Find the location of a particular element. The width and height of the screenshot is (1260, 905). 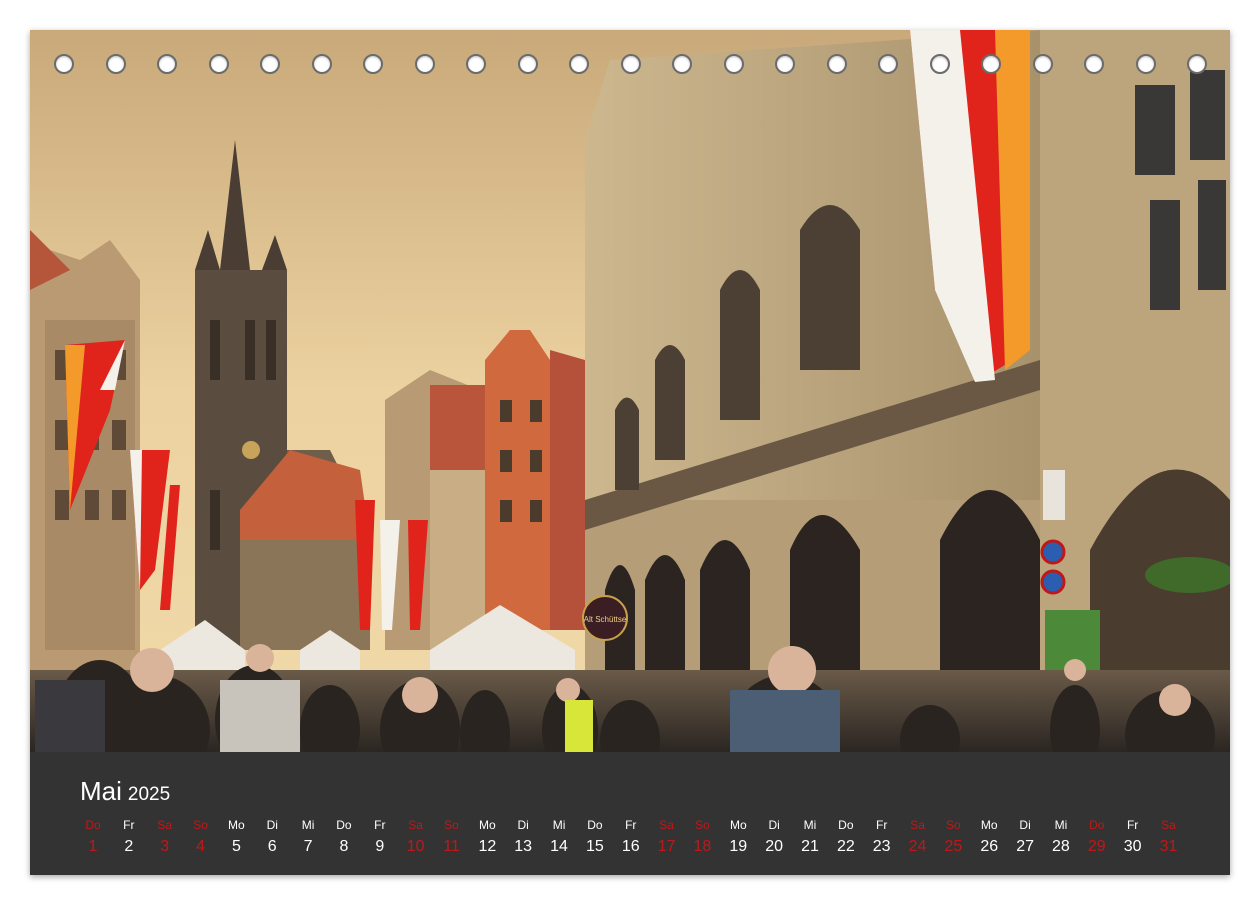

day-number: 7 is located at coordinates (308, 846).